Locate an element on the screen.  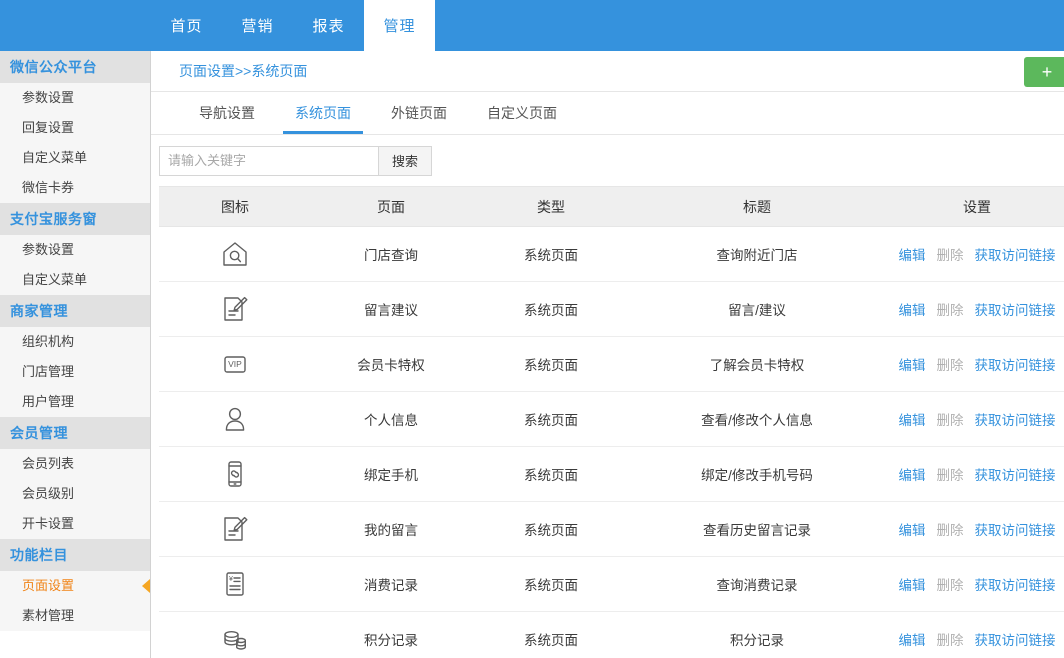
cell-title: 查看历史留言记录 is located at coordinates (757, 529).